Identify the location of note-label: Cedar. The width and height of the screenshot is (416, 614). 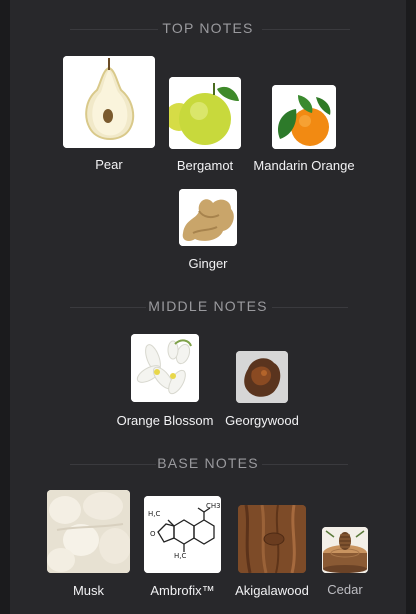
(345, 589).